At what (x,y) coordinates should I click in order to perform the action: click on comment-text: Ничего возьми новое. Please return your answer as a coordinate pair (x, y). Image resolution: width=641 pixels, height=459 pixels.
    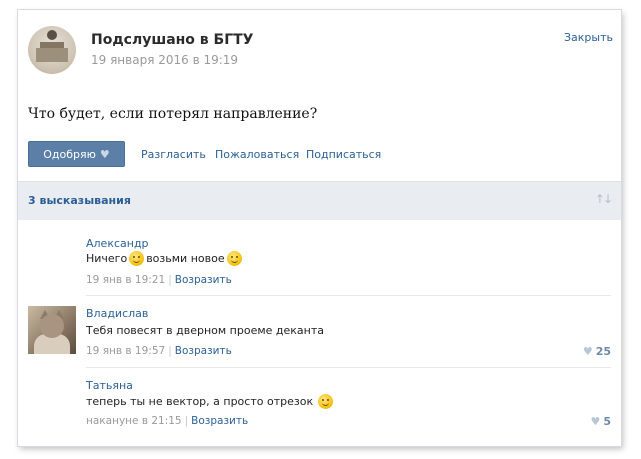
    Looking at the image, I should click on (165, 258).